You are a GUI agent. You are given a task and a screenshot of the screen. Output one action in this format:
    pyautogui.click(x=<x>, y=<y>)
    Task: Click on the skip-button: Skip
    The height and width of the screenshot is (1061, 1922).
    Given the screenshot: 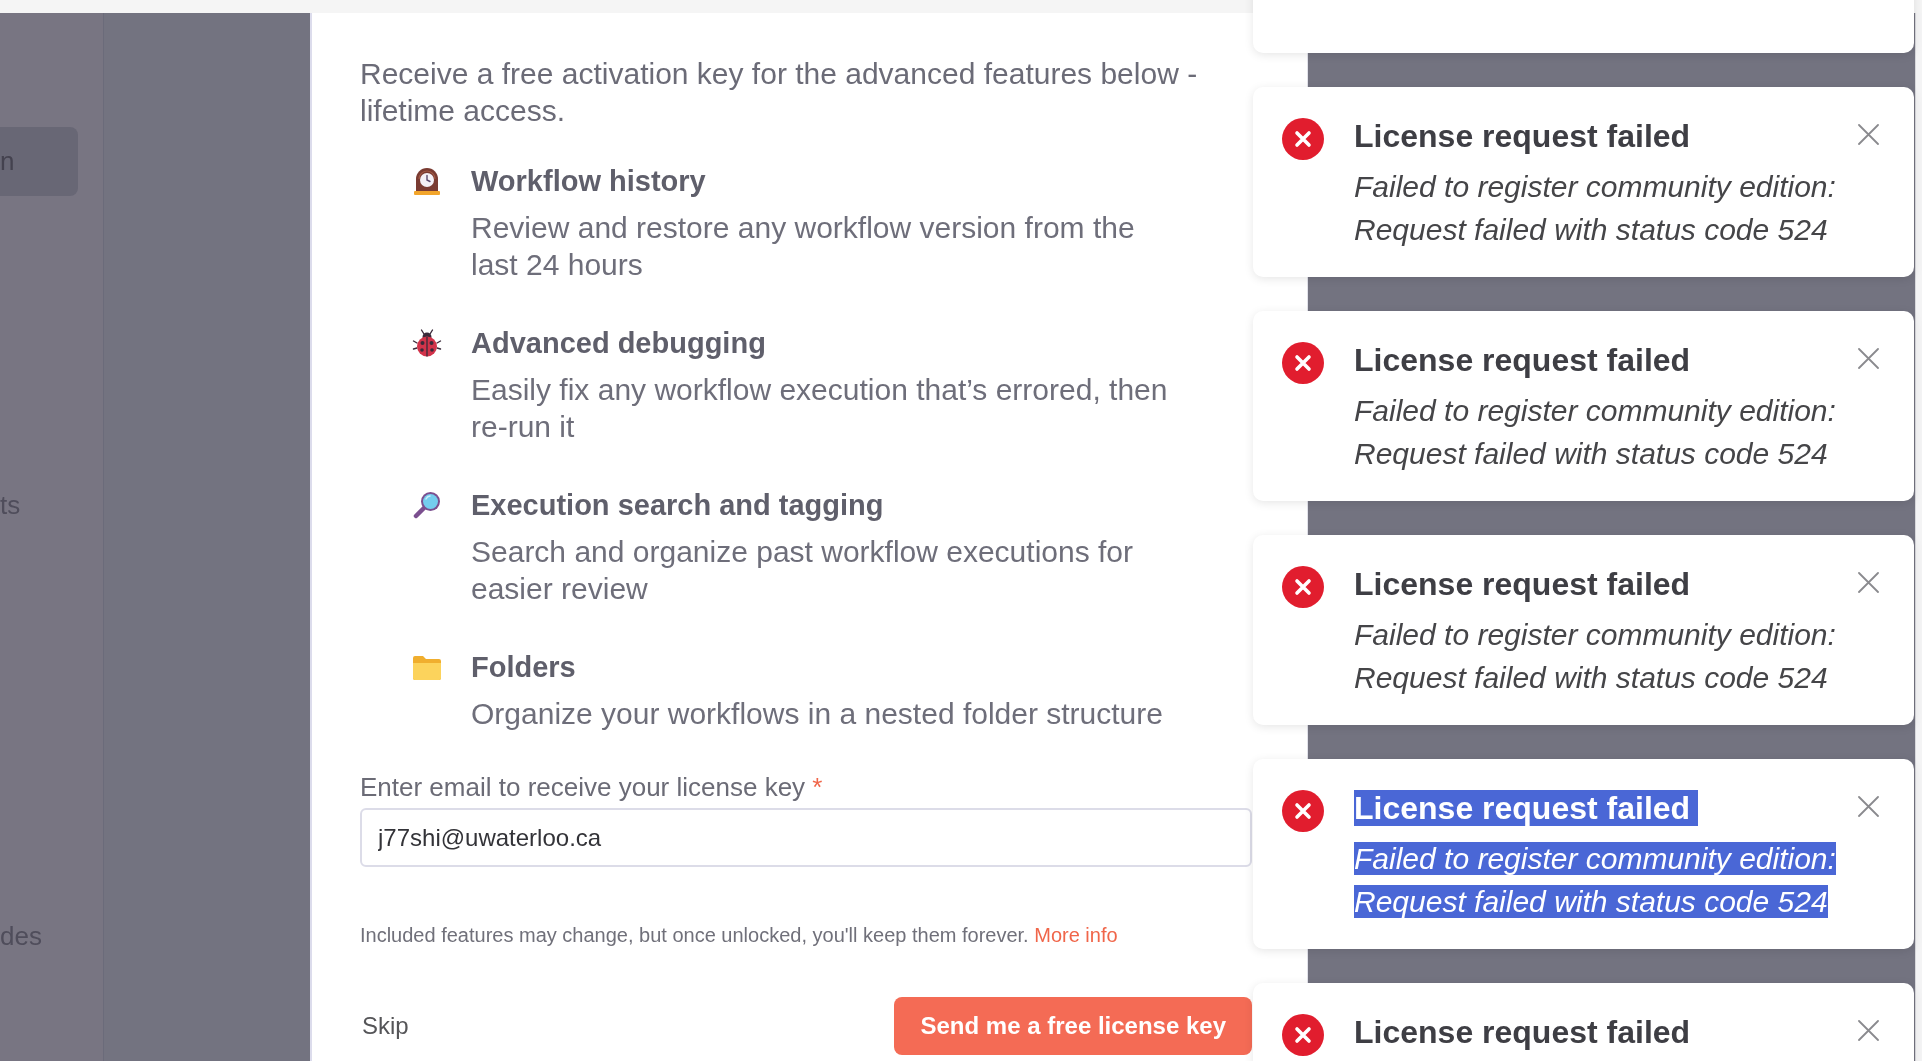 What is the action you would take?
    pyautogui.click(x=385, y=1026)
    